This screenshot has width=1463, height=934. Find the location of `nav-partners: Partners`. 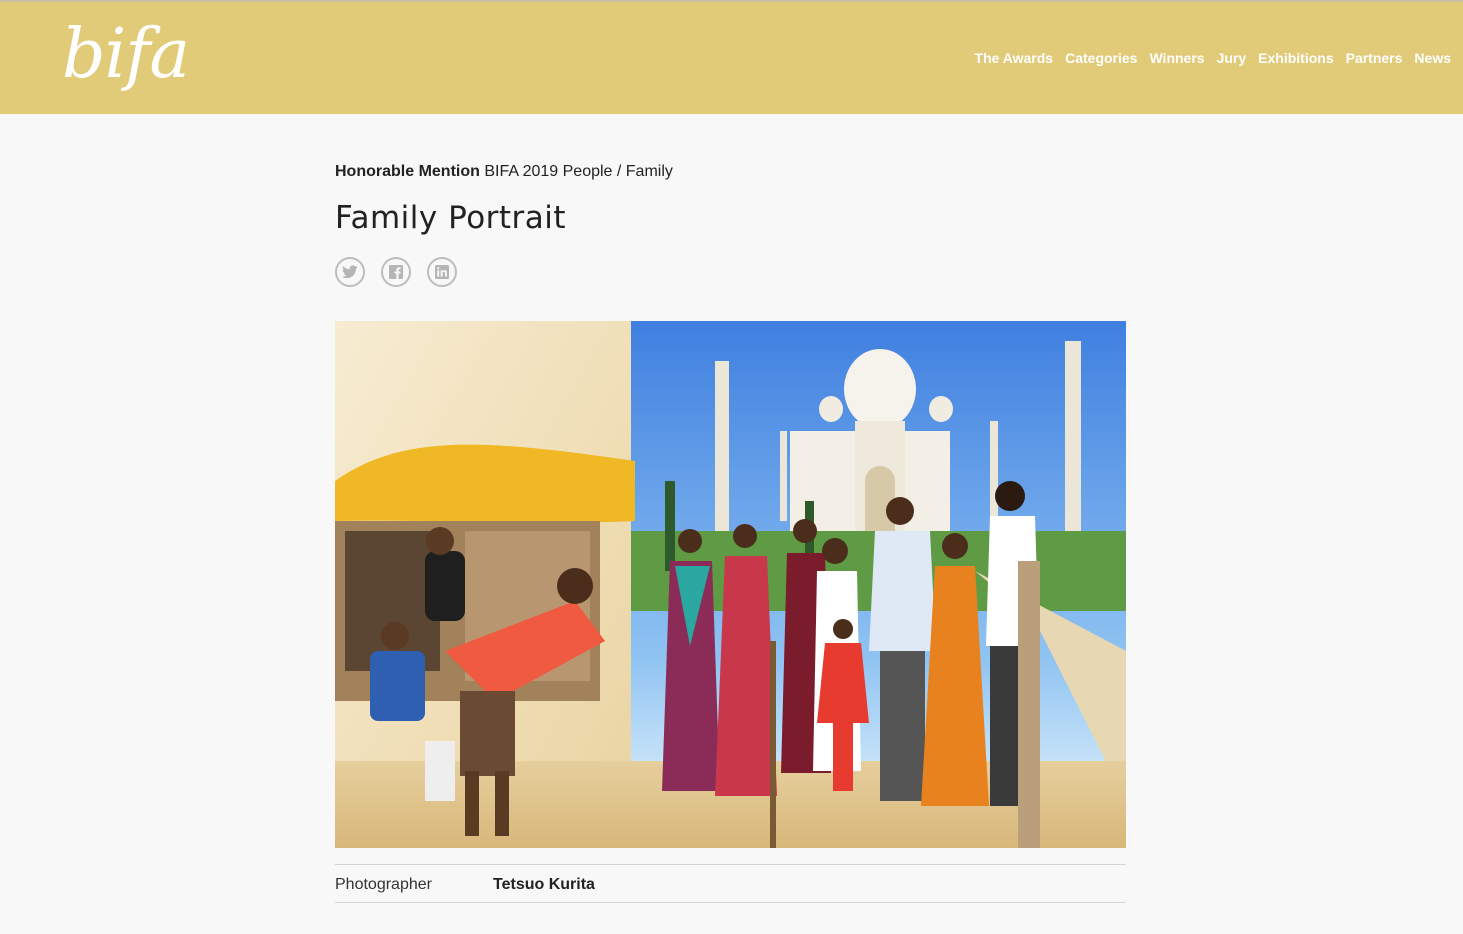

nav-partners: Partners is located at coordinates (1374, 58).